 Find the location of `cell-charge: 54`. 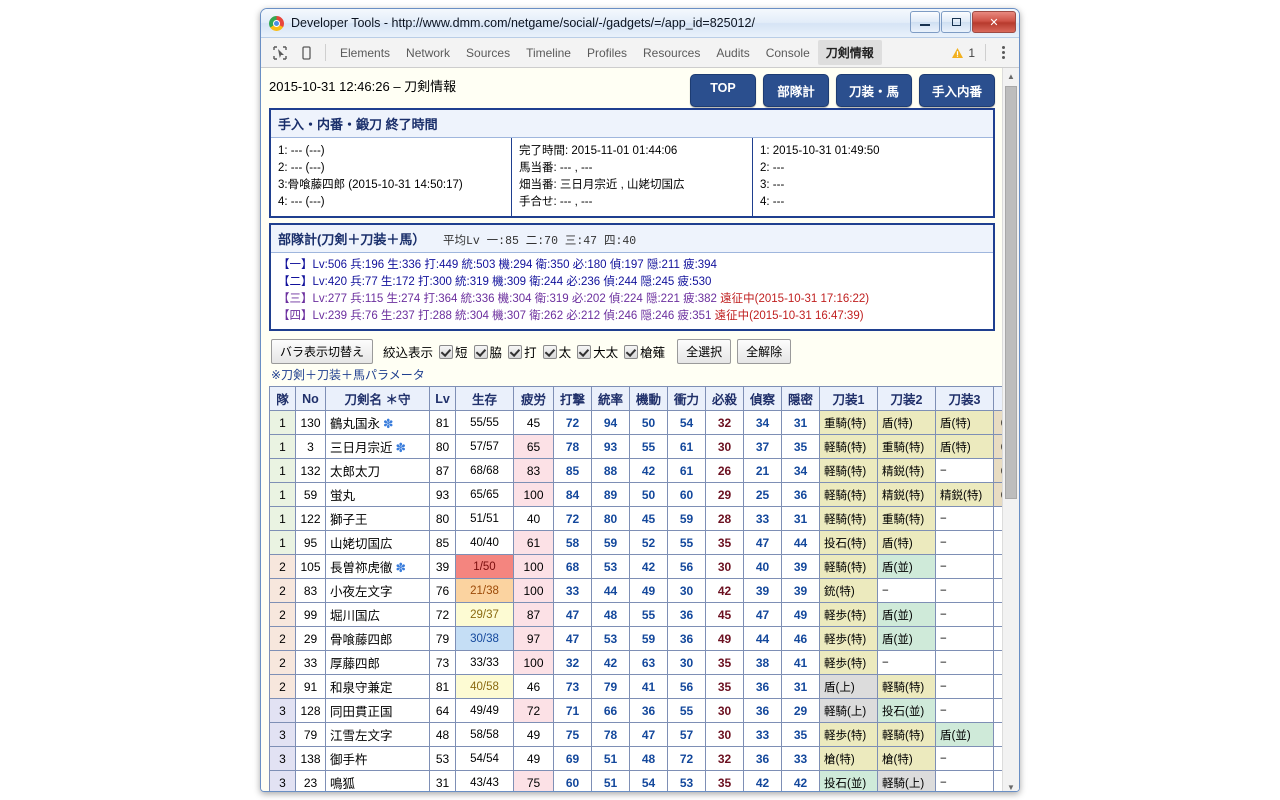

cell-charge: 54 is located at coordinates (686, 422).